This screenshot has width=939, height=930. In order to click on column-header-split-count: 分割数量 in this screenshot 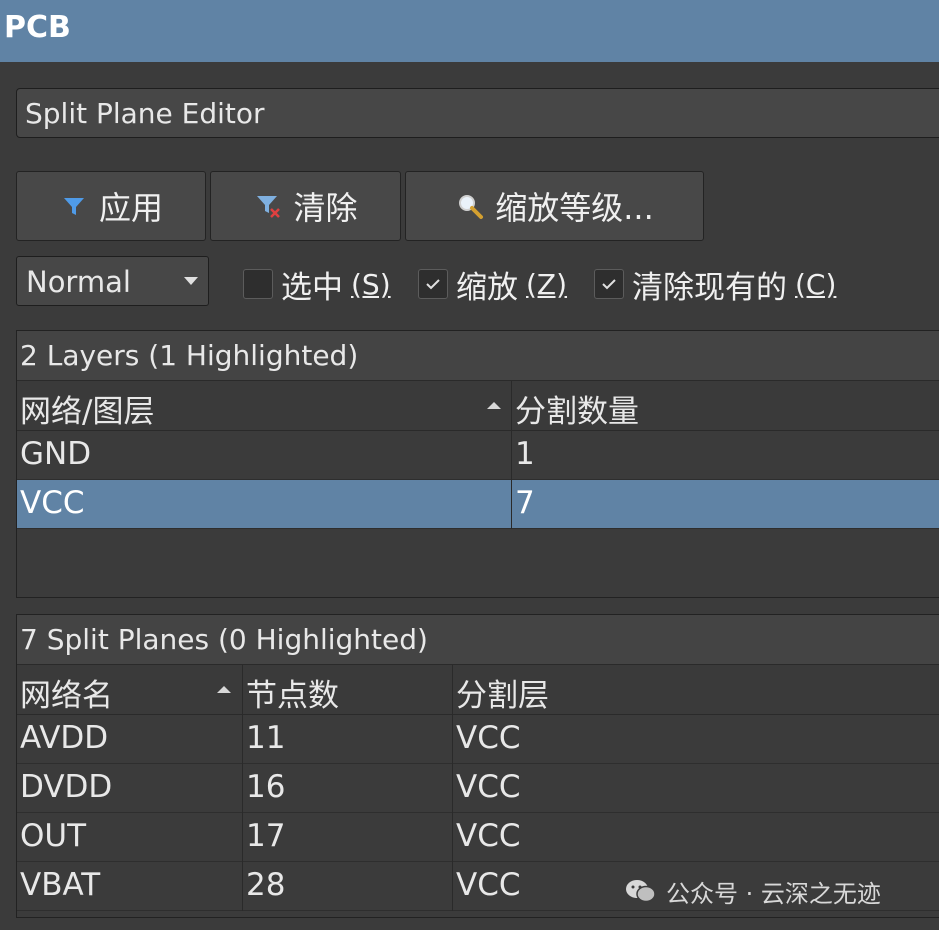, I will do `click(725, 406)`.